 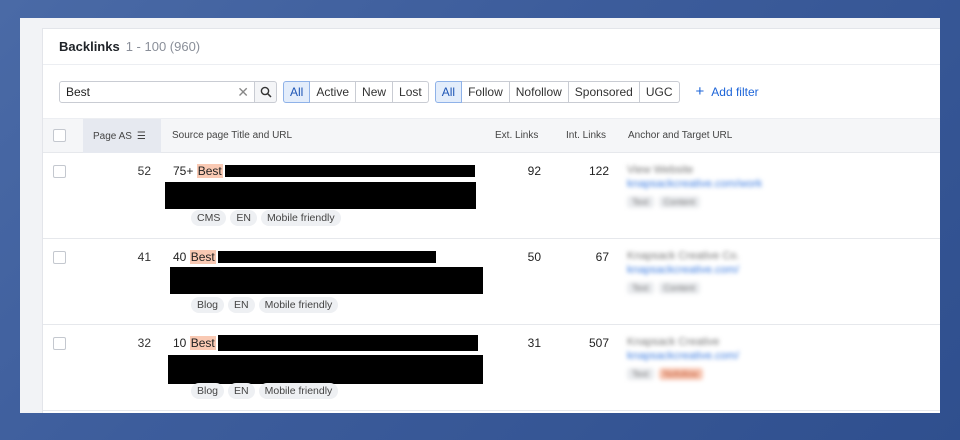 What do you see at coordinates (735, 91) in the screenshot?
I see `add-filter-label: Add filter` at bounding box center [735, 91].